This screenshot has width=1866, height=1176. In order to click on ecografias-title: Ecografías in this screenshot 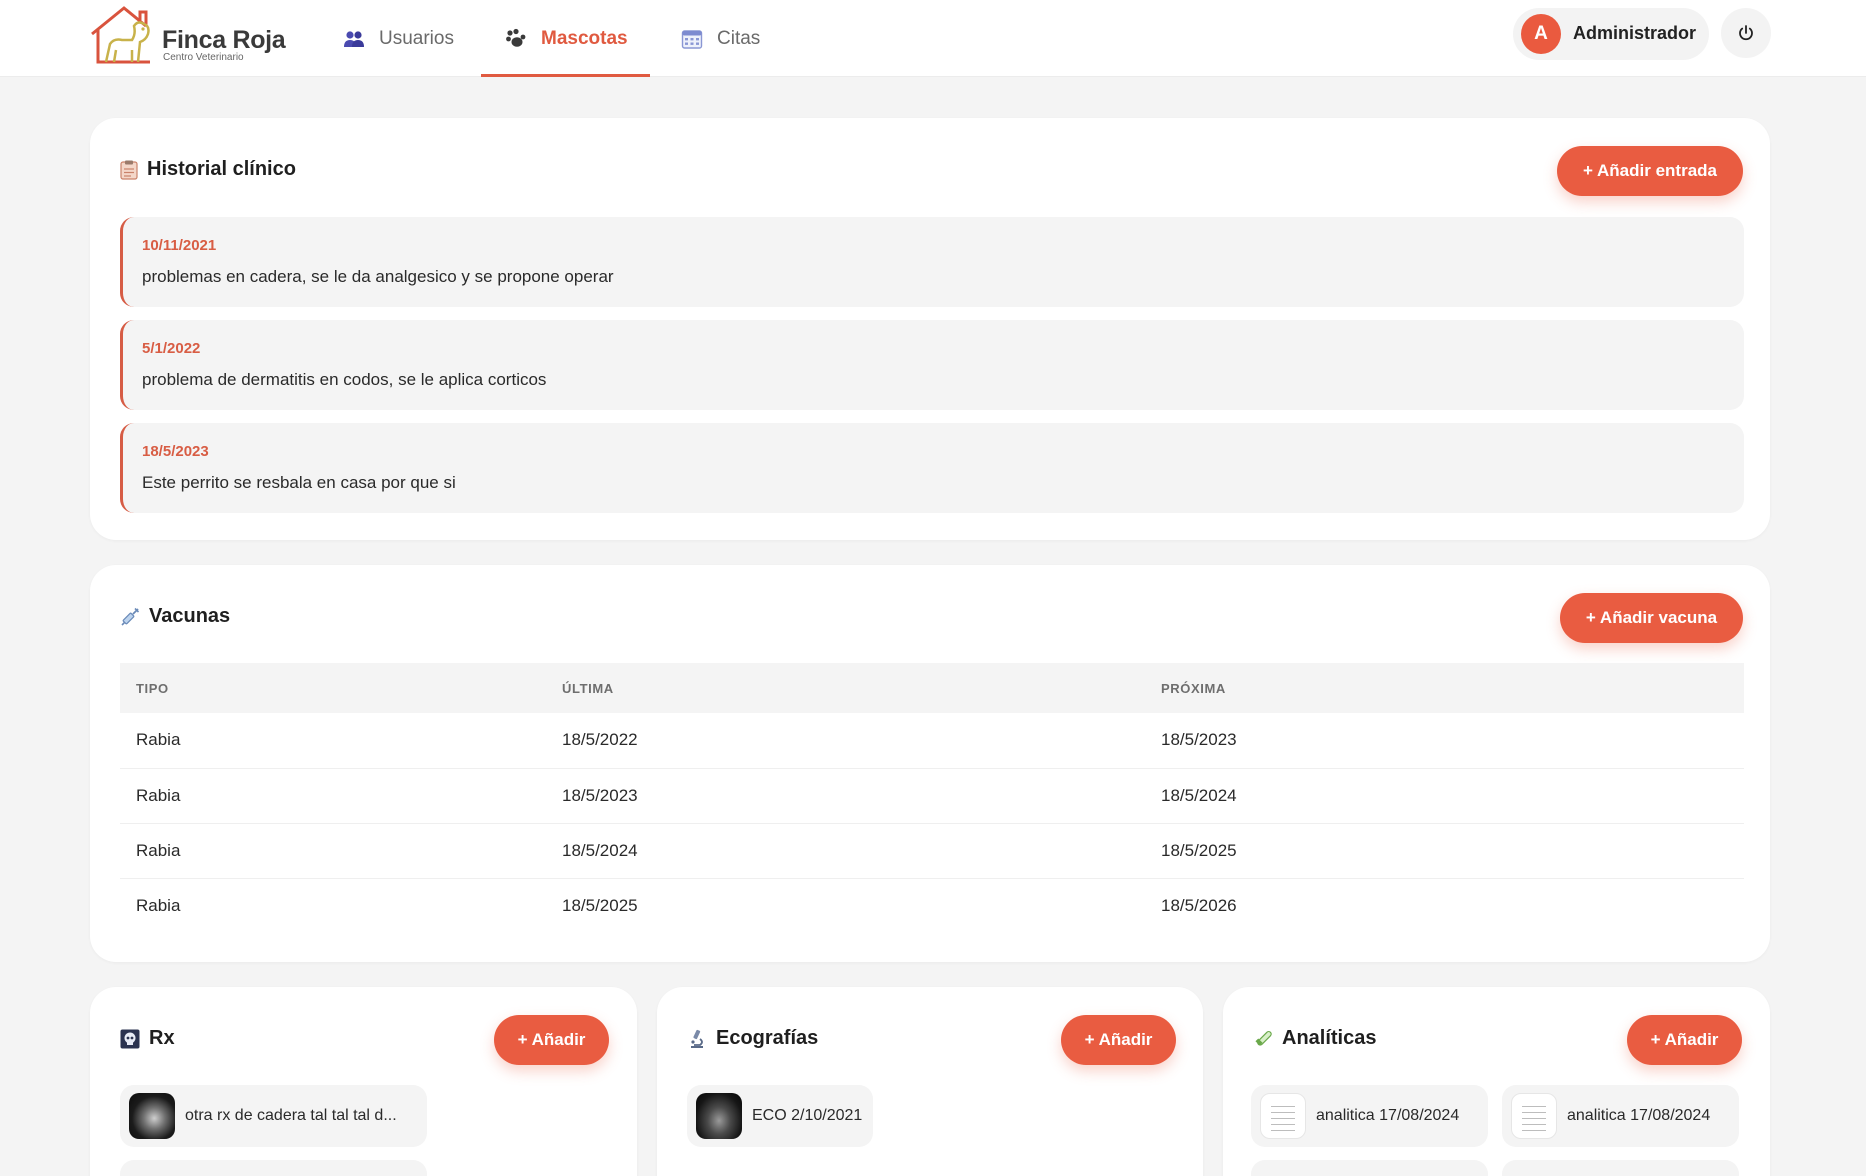, I will do `click(752, 1038)`.